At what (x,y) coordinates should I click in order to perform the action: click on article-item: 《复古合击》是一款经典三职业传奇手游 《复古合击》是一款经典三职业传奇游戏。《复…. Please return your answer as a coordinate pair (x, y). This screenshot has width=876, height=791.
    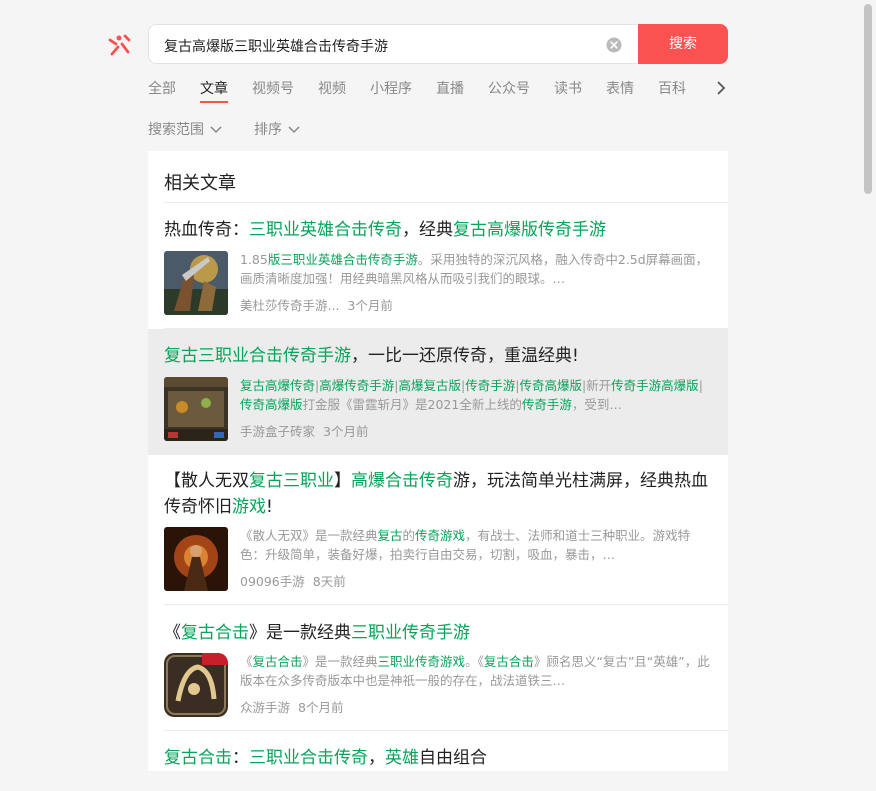
    Looking at the image, I should click on (438, 668).